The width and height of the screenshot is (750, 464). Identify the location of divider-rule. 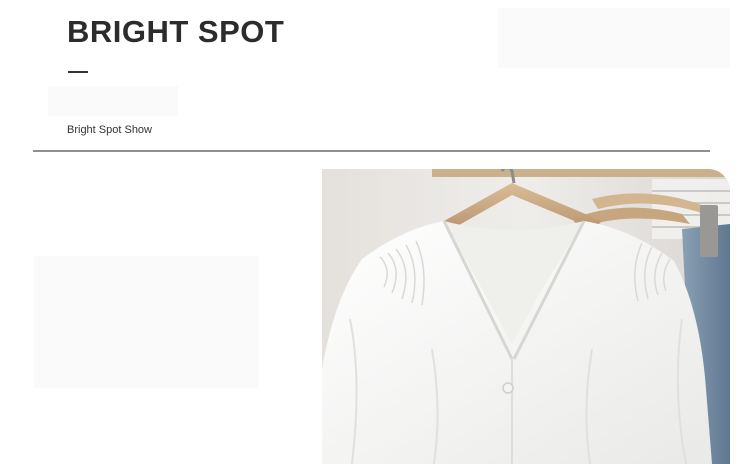
(371, 151).